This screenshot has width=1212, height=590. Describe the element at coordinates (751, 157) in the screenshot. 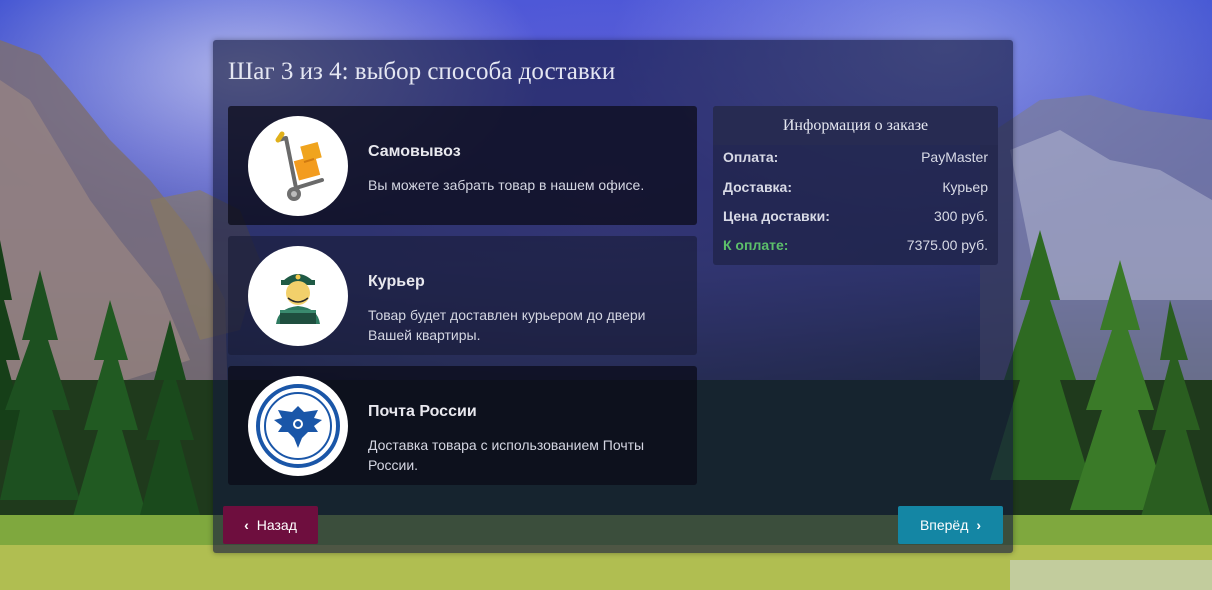

I see `row-label: Оплата:` at that location.